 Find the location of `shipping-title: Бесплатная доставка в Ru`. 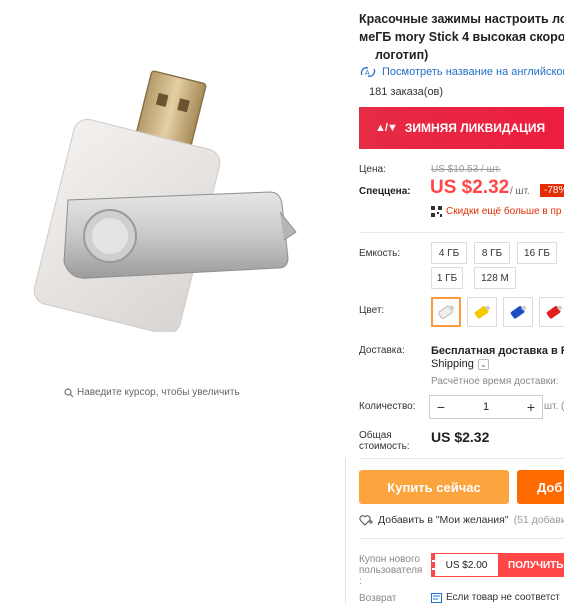

shipping-title: Бесплатная доставка в Ru is located at coordinates (497, 351).